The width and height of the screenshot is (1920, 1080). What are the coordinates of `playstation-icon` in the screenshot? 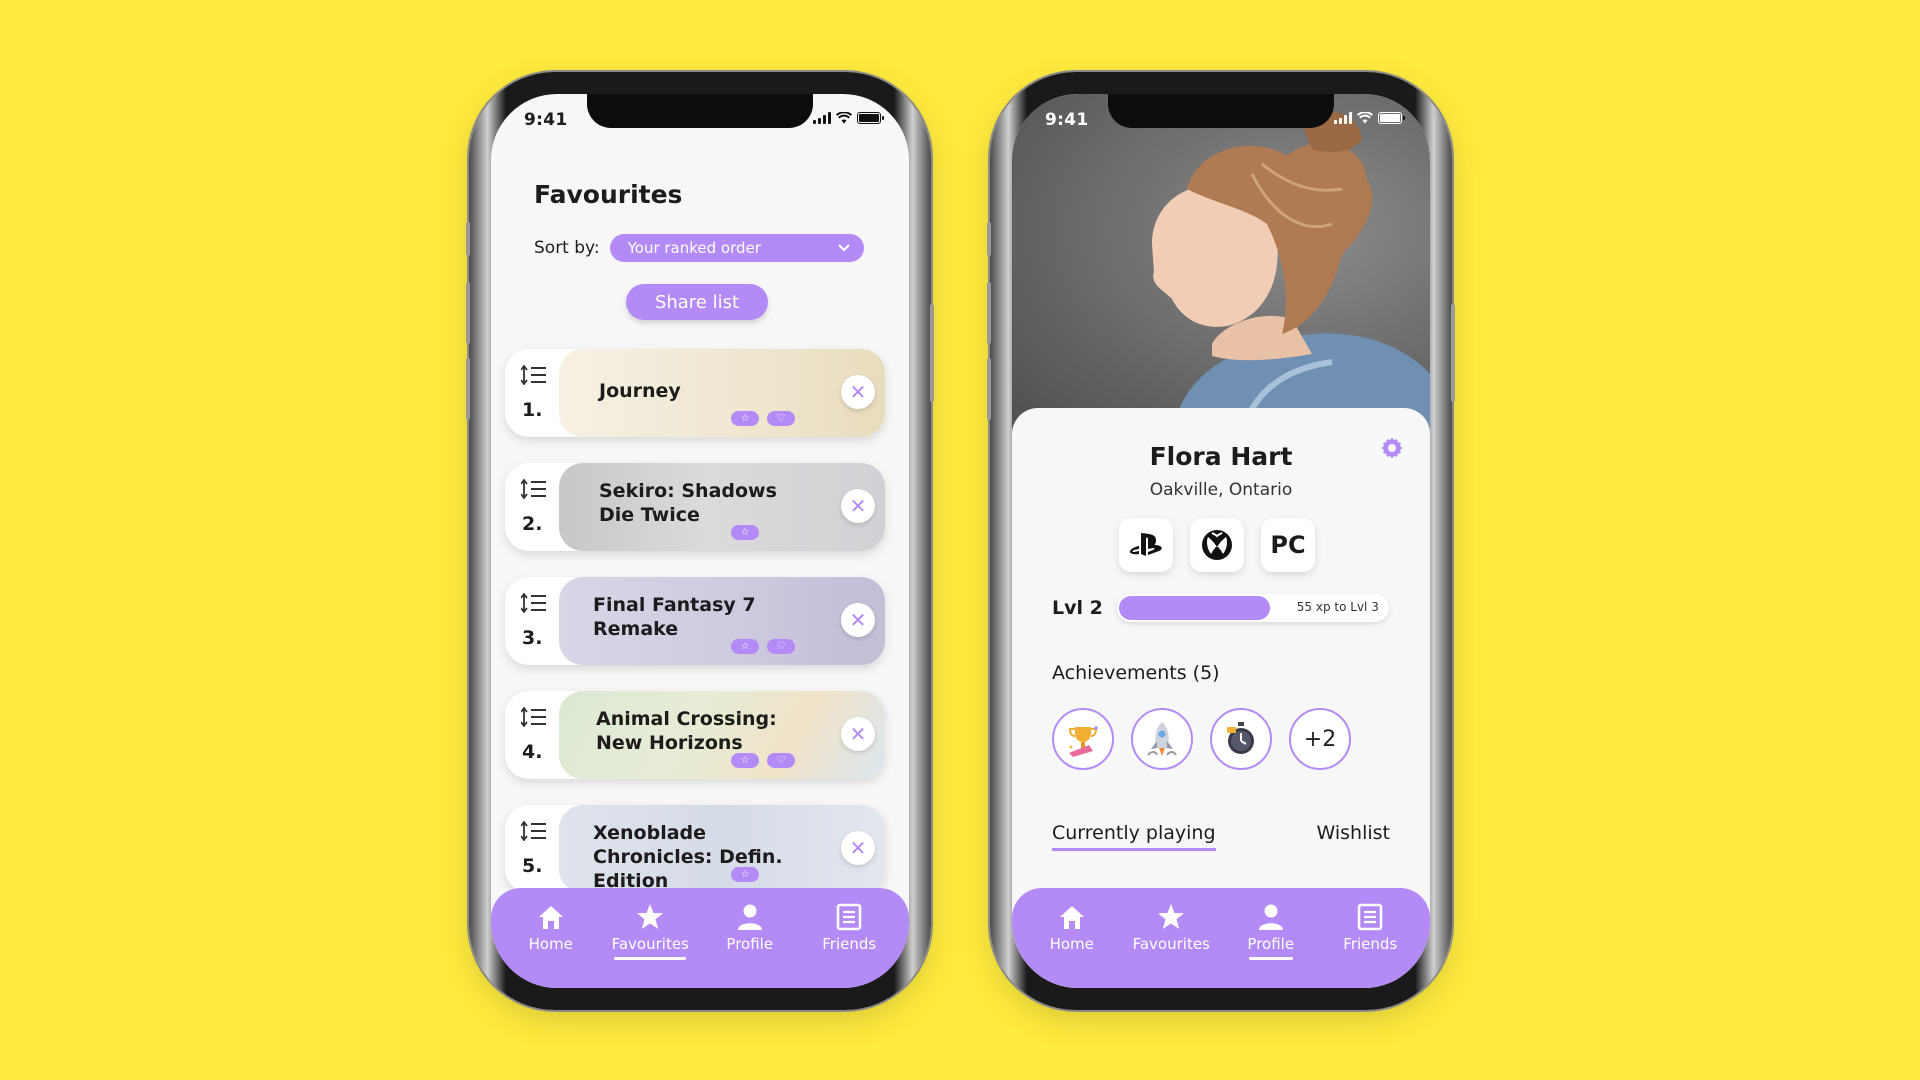 It's located at (1145, 544).